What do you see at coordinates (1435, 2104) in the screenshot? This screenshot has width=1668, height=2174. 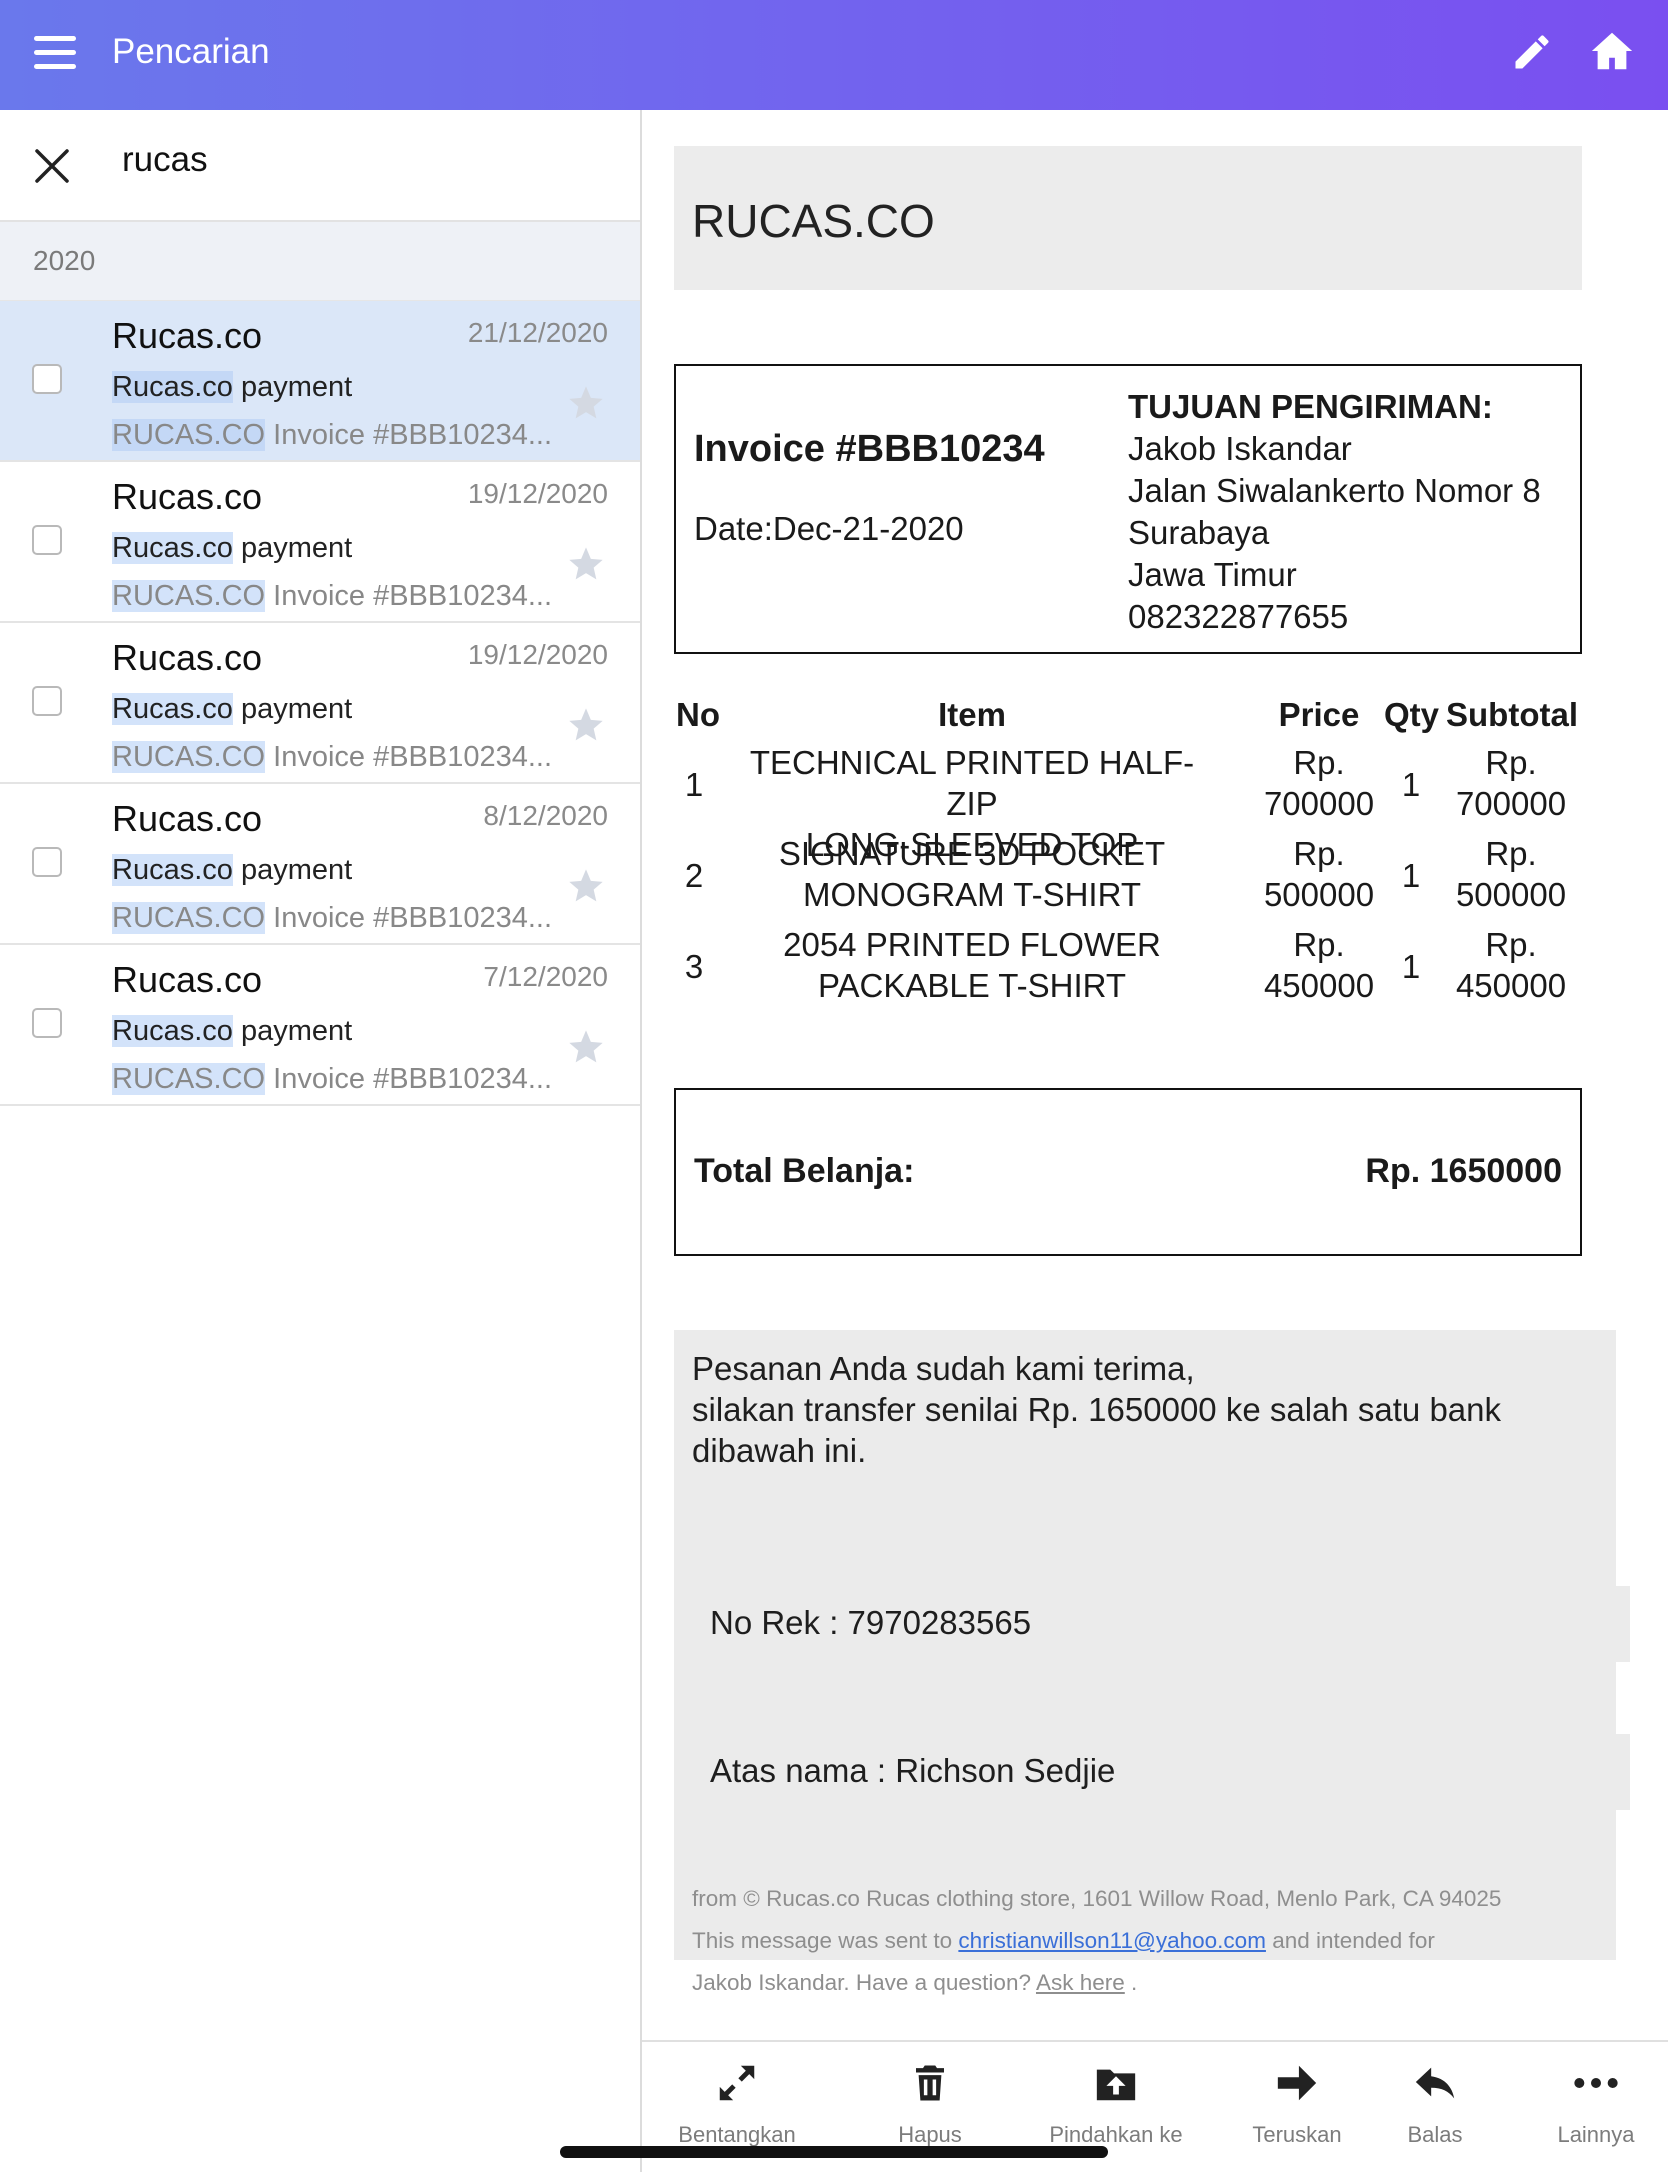 I see `reply-button: Balas` at bounding box center [1435, 2104].